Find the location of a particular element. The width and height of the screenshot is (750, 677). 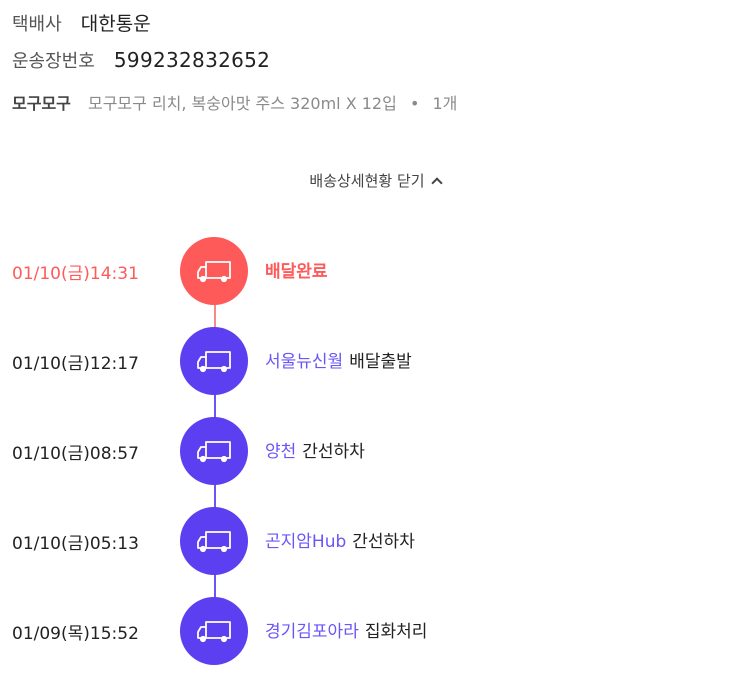

event-description: 양천 간선하차 is located at coordinates (315, 449).